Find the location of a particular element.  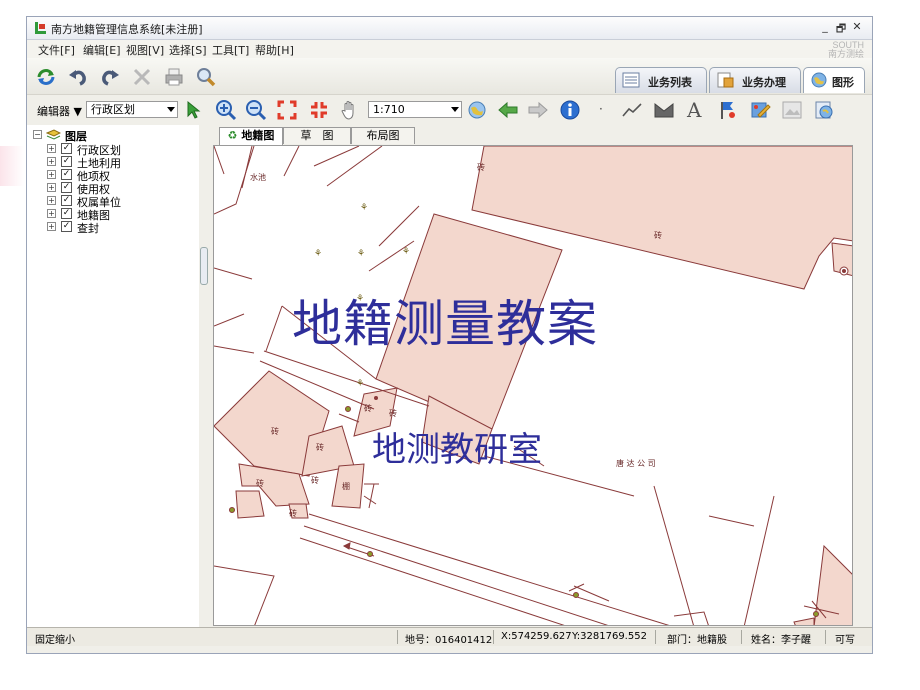

layer-item-use-right: + ✓ 使用权 is located at coordinates (117, 188).